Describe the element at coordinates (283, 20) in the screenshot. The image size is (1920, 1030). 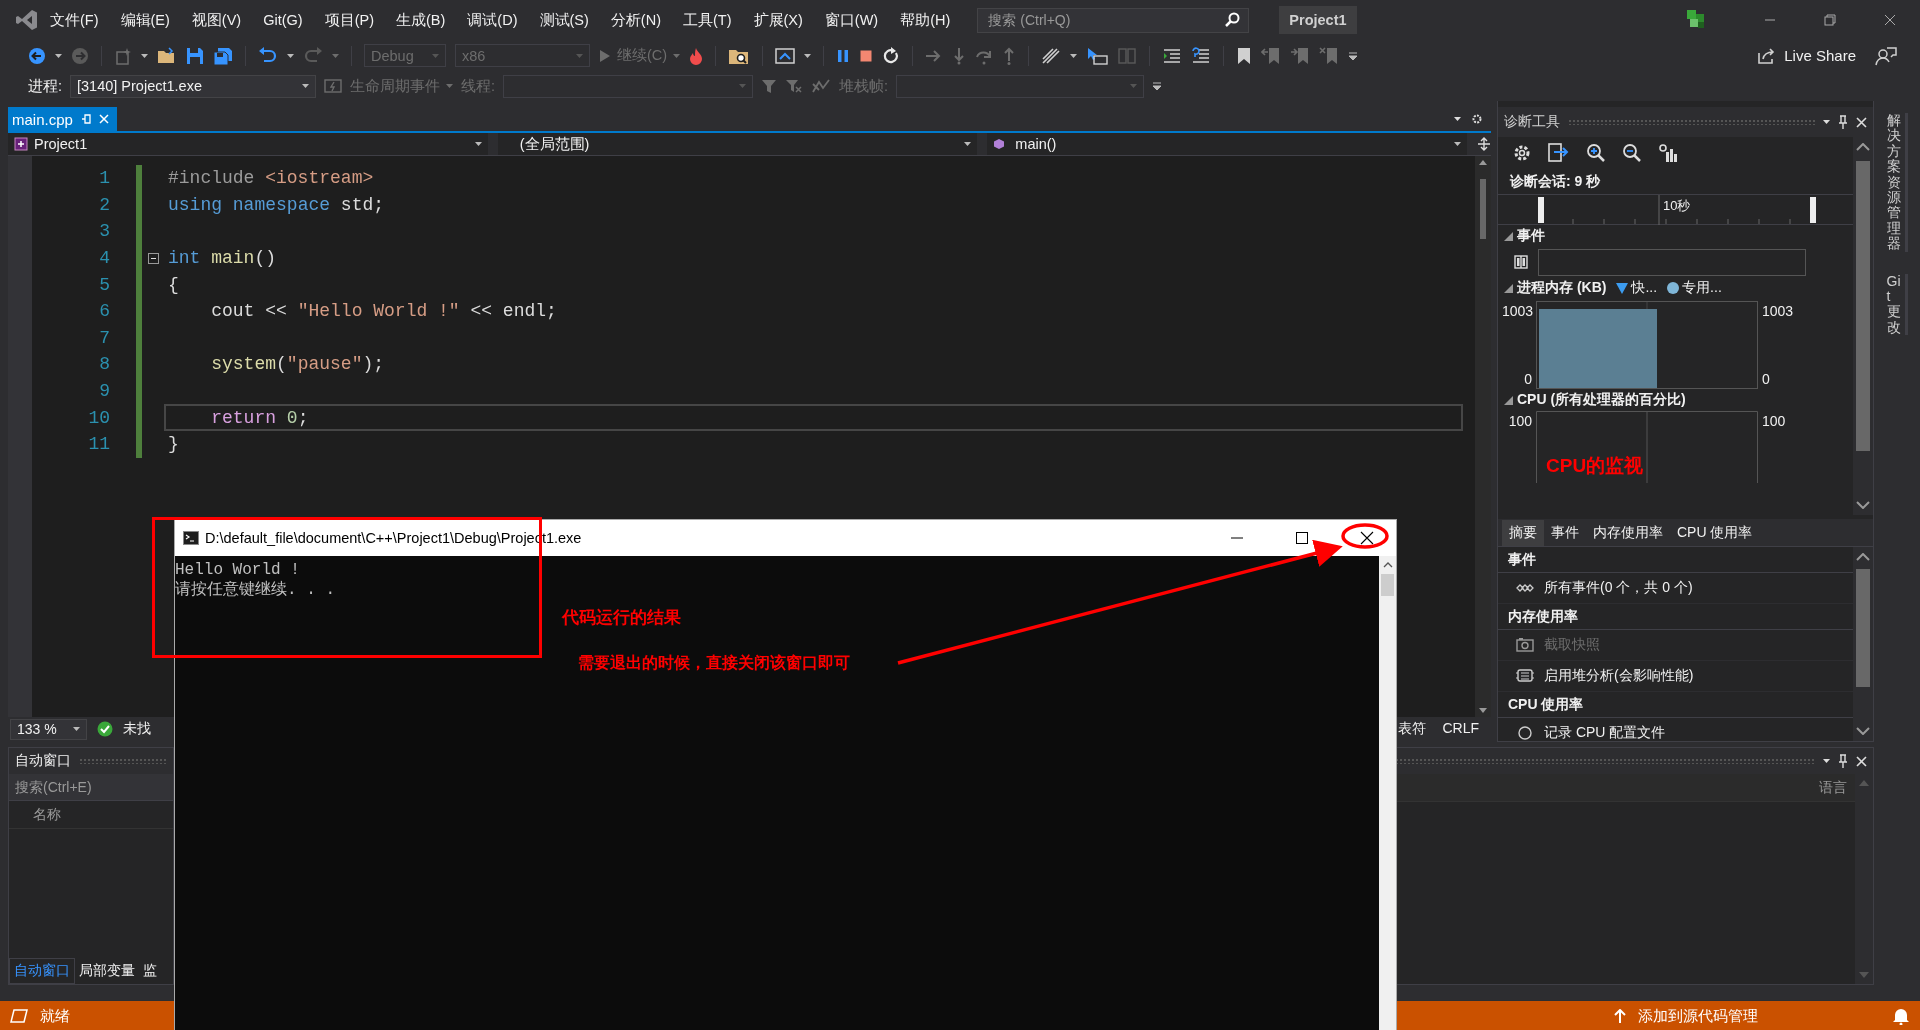
I see `menu-item: Git(G)` at that location.